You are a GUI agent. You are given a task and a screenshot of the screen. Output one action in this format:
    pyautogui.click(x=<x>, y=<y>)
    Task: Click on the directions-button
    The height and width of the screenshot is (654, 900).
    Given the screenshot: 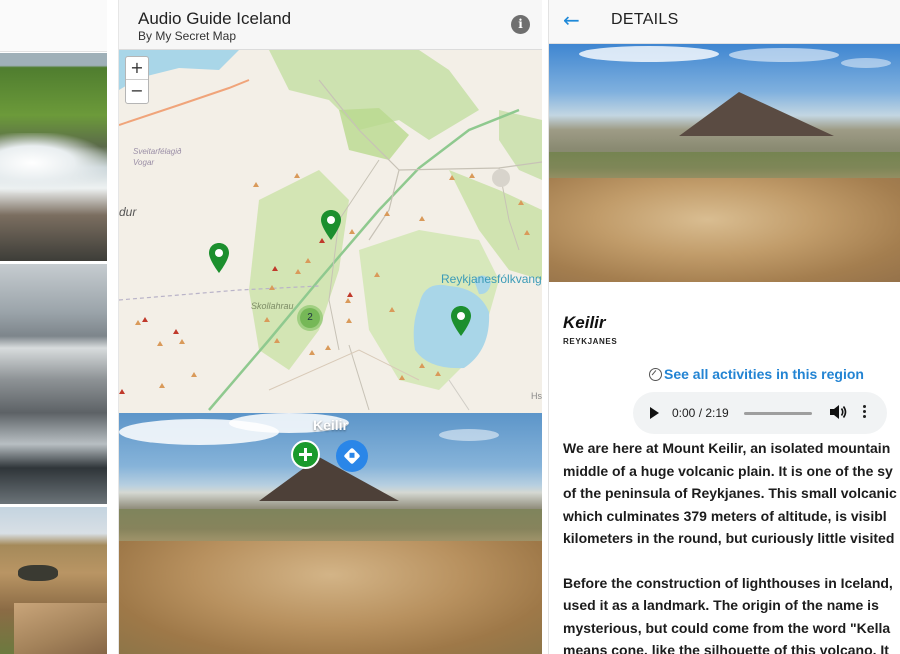 What is the action you would take?
    pyautogui.click(x=352, y=456)
    